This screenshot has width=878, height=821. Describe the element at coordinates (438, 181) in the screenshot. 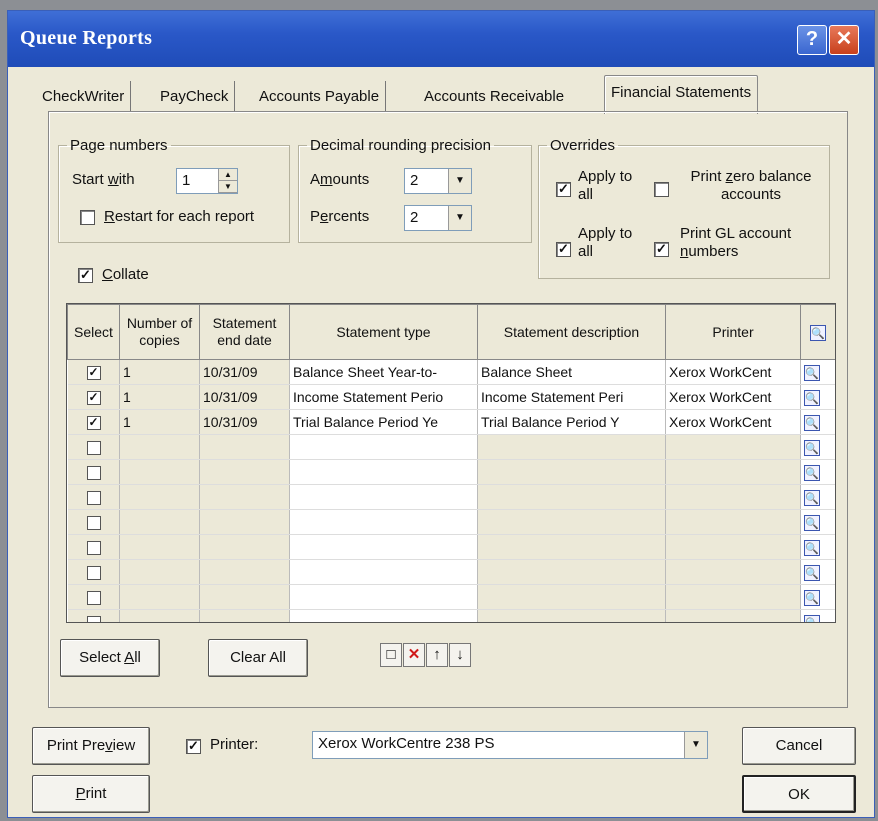

I see `amounts-select: 2 ▼` at that location.